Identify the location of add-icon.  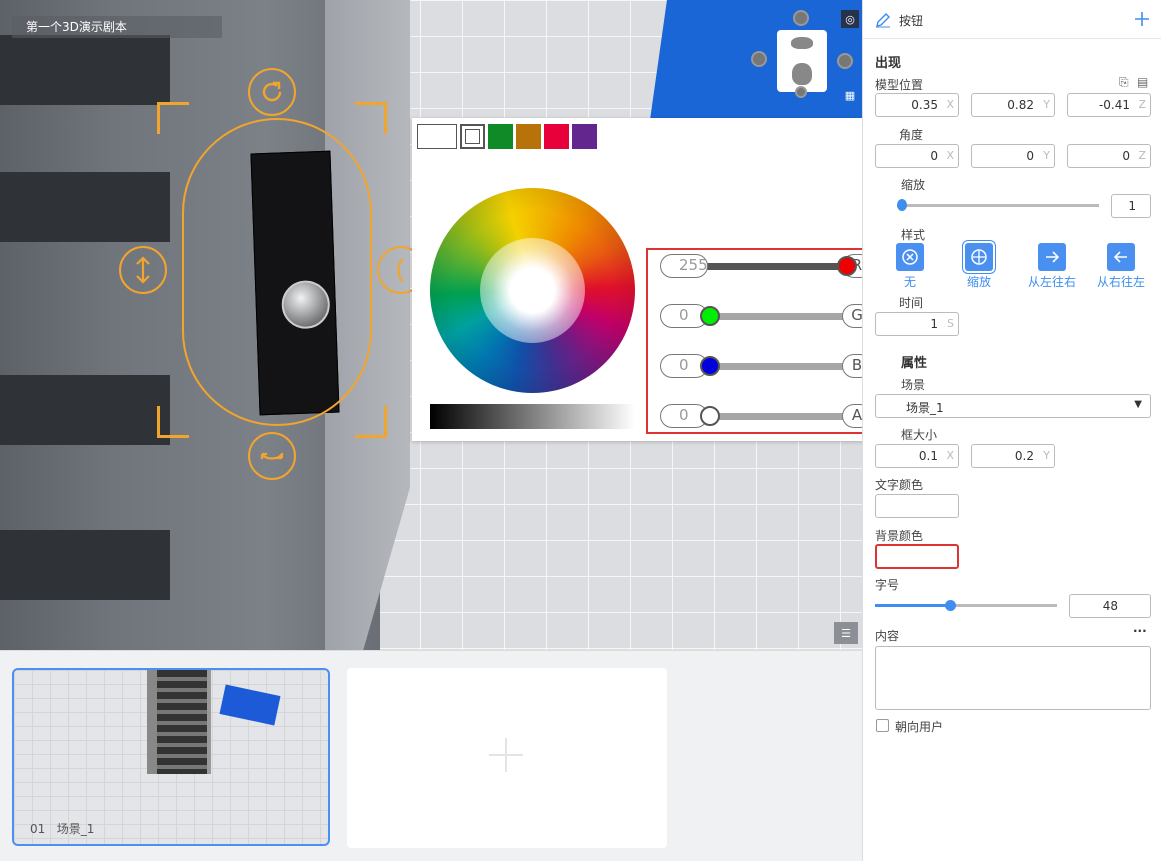
(1142, 19).